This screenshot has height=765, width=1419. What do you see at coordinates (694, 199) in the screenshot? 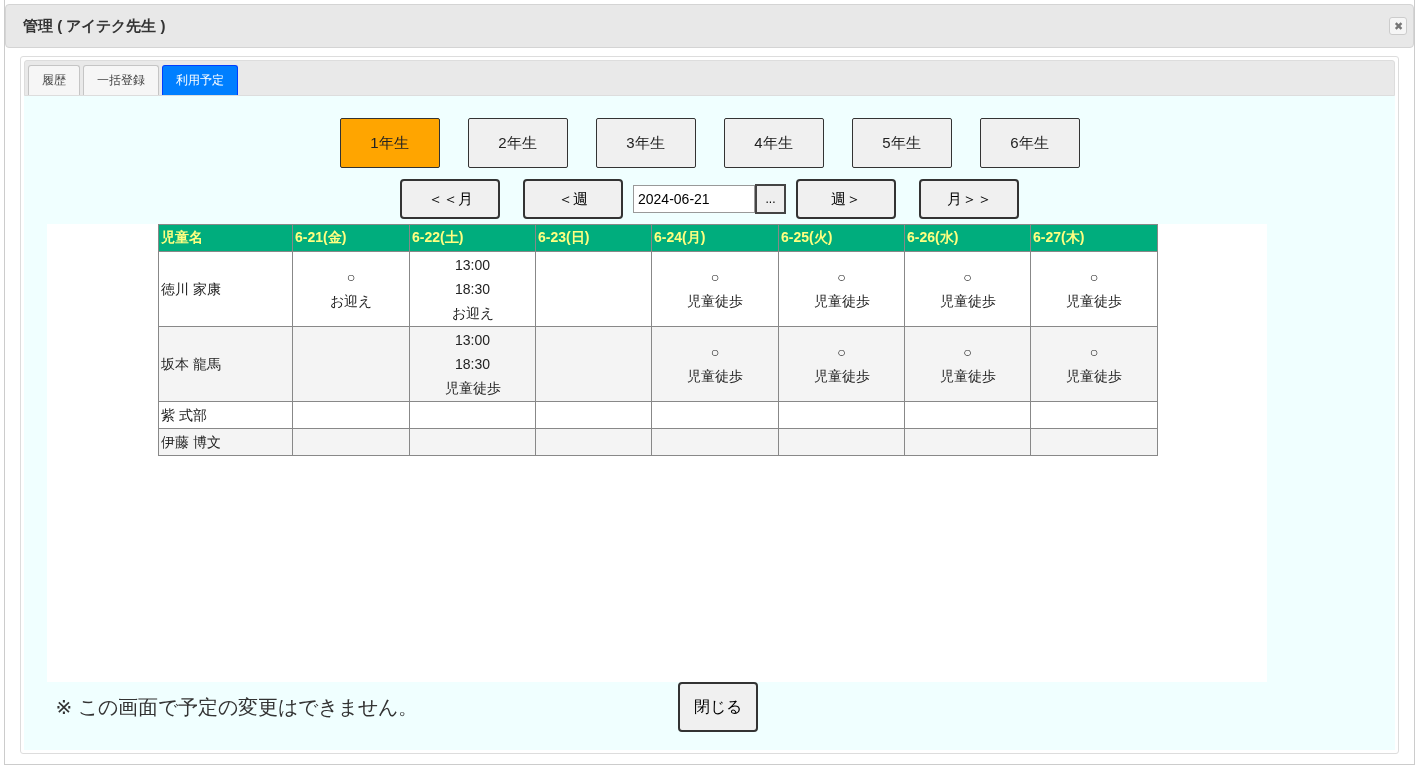
I see `date-field: 2024-06-21` at bounding box center [694, 199].